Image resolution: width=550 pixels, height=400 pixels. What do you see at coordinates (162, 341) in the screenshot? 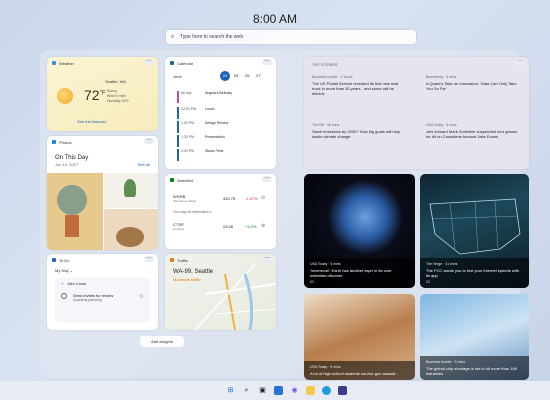
I see `add-widgets-button: Add widgets` at bounding box center [162, 341].